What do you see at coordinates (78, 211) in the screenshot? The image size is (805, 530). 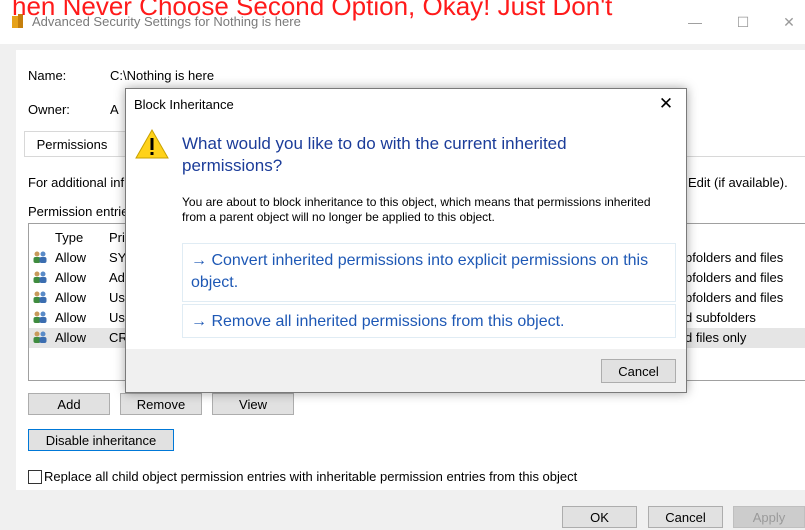 I see `permission-entries-label: Permission entrie` at bounding box center [78, 211].